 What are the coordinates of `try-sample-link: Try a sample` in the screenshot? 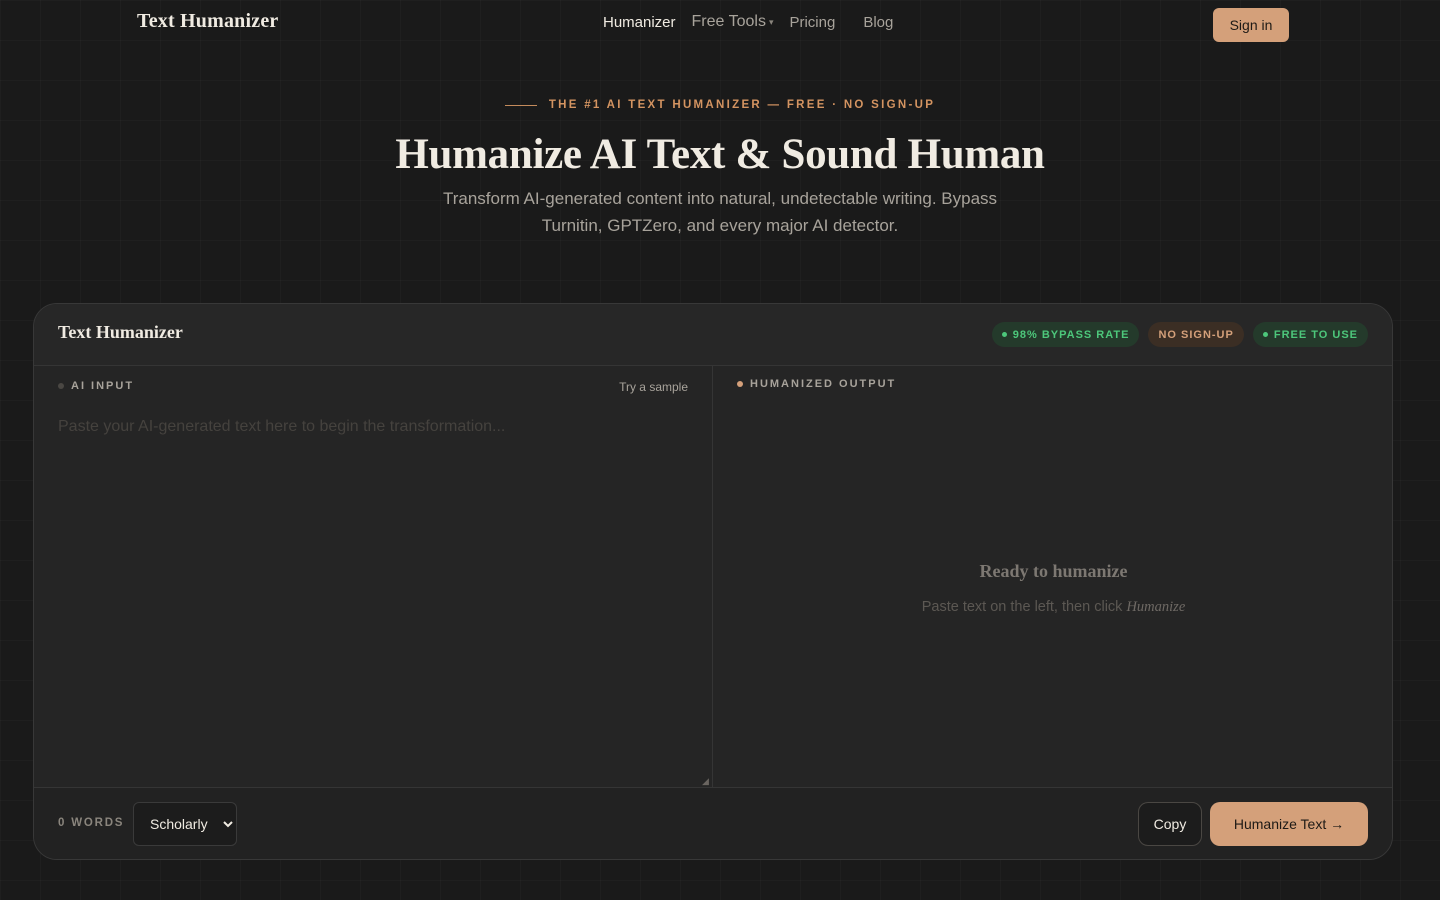 It's located at (653, 387).